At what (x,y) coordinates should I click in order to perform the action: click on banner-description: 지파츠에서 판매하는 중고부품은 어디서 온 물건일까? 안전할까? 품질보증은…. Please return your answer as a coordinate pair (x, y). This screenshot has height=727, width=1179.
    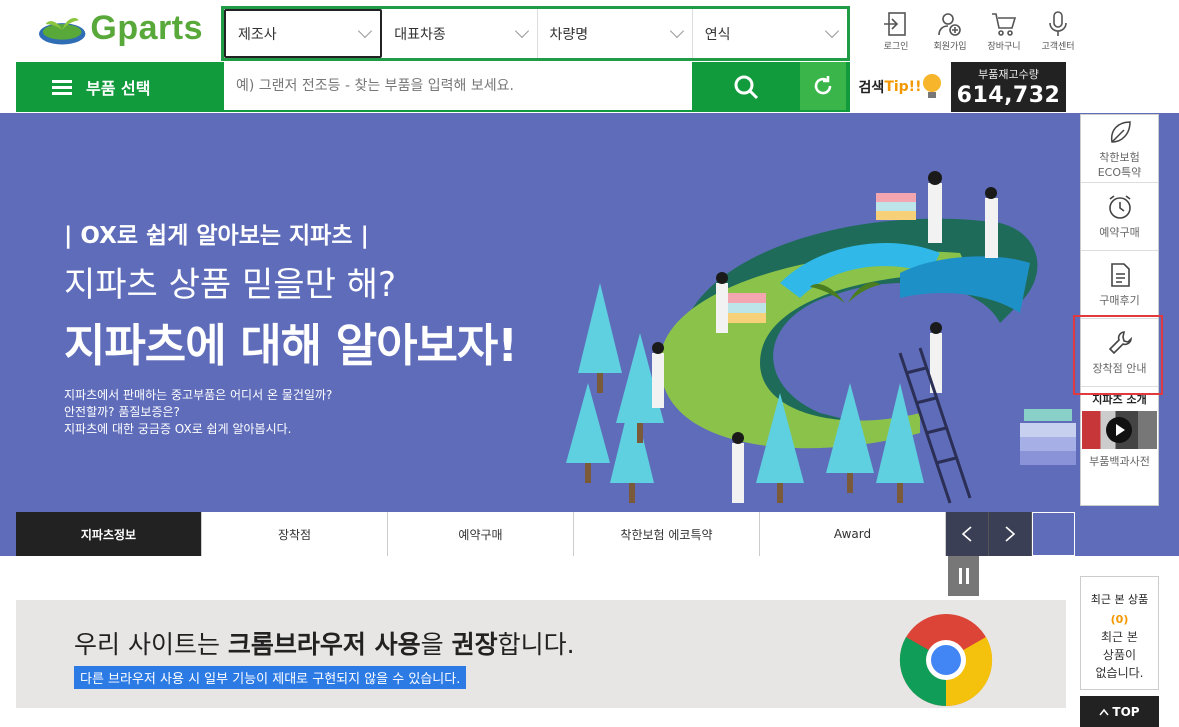
    Looking at the image, I should click on (198, 412).